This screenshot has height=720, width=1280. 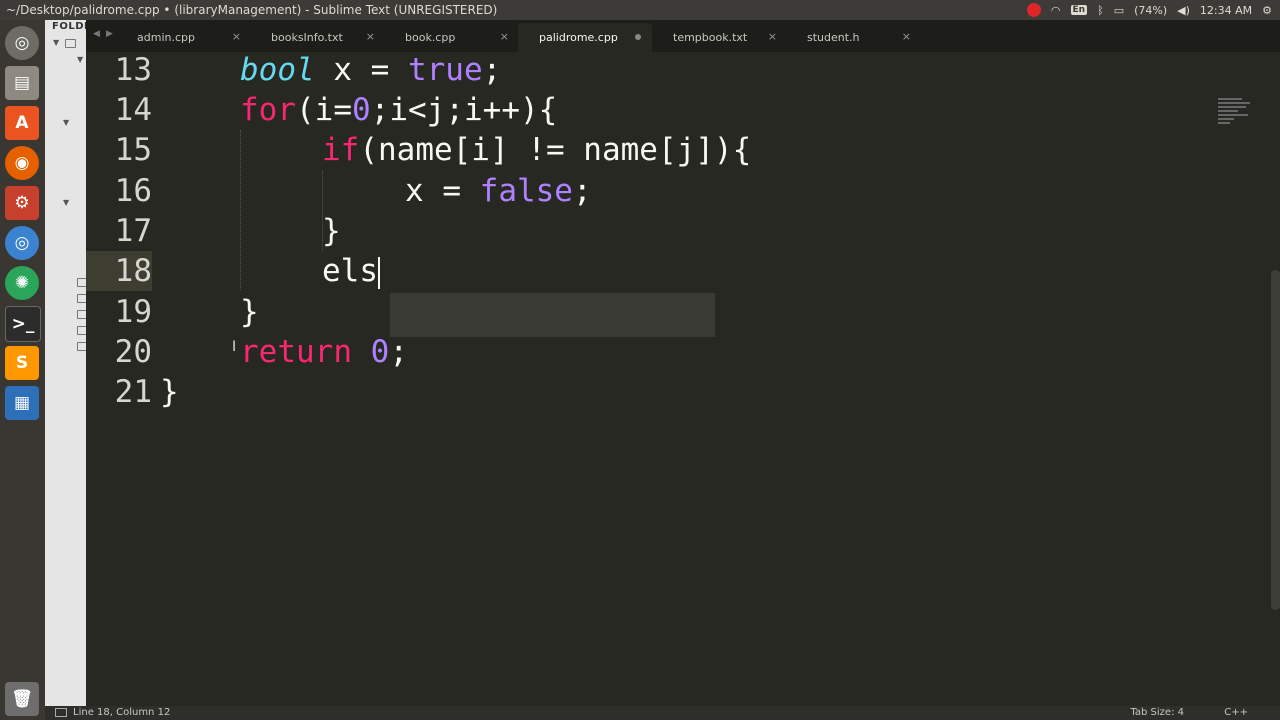 I want to click on code-line-16: x = false;, so click(x=498, y=191).